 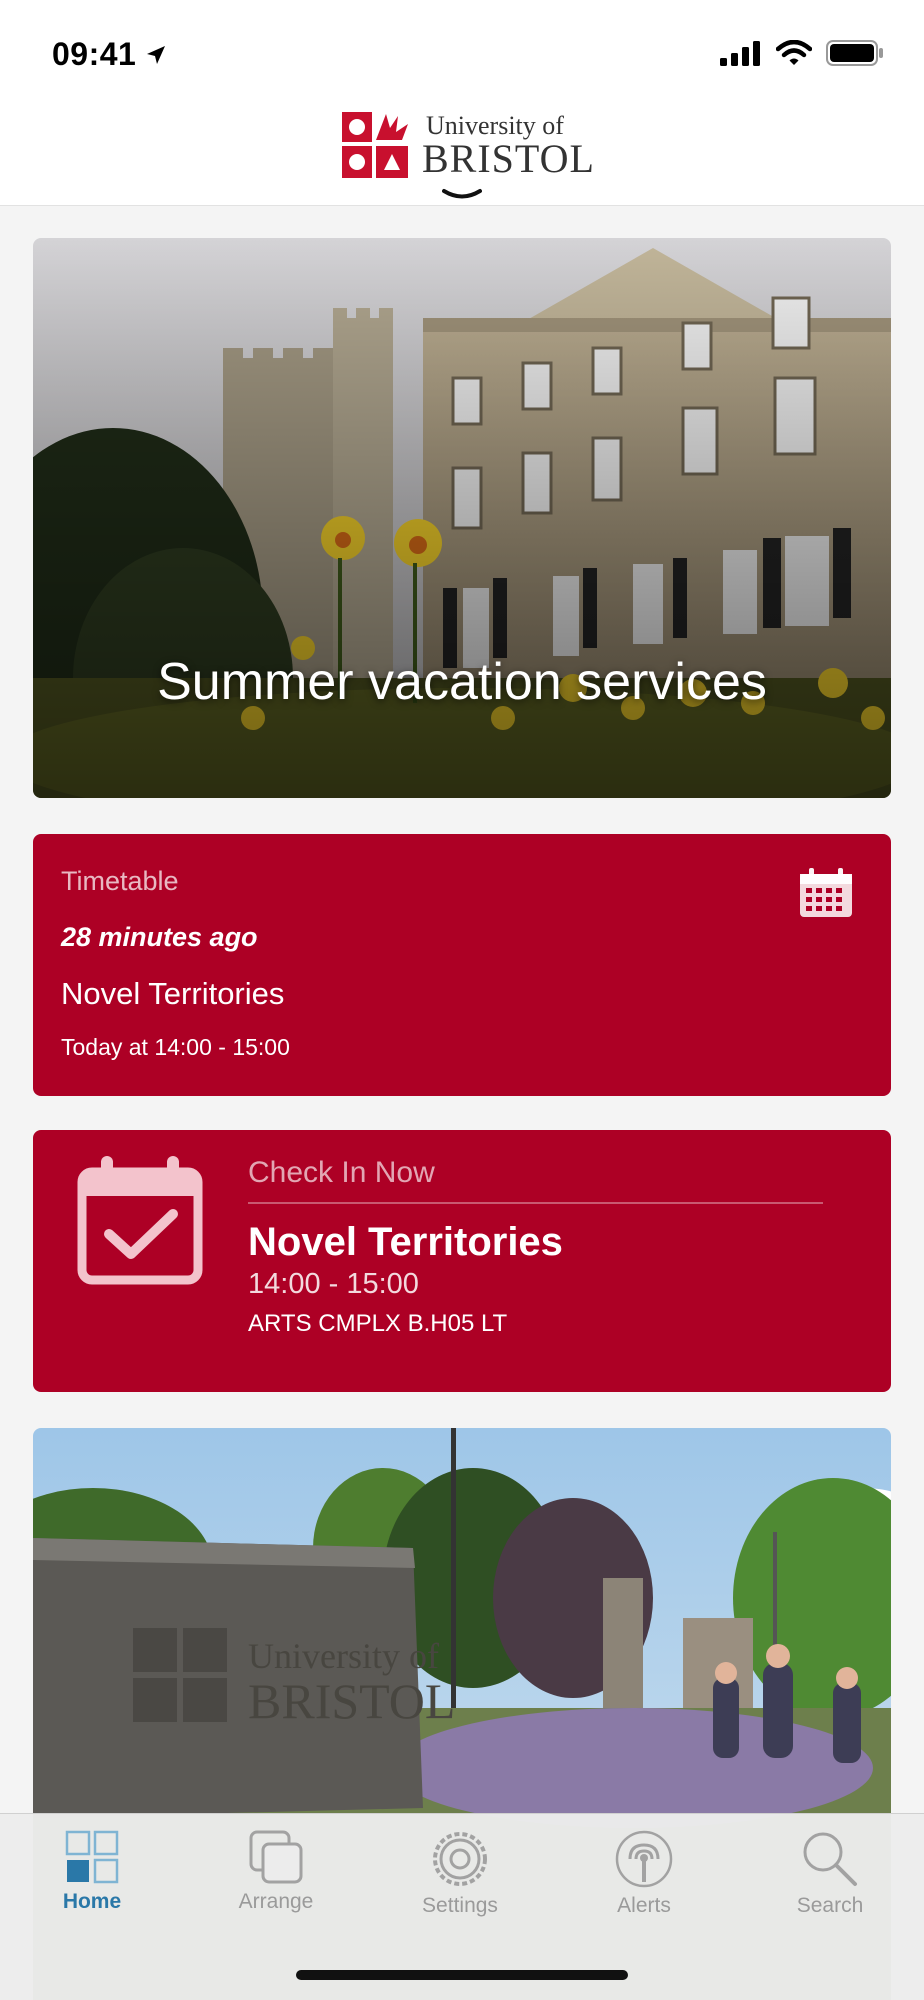 I want to click on tab-alerts-label: Alerts, so click(x=644, y=1905).